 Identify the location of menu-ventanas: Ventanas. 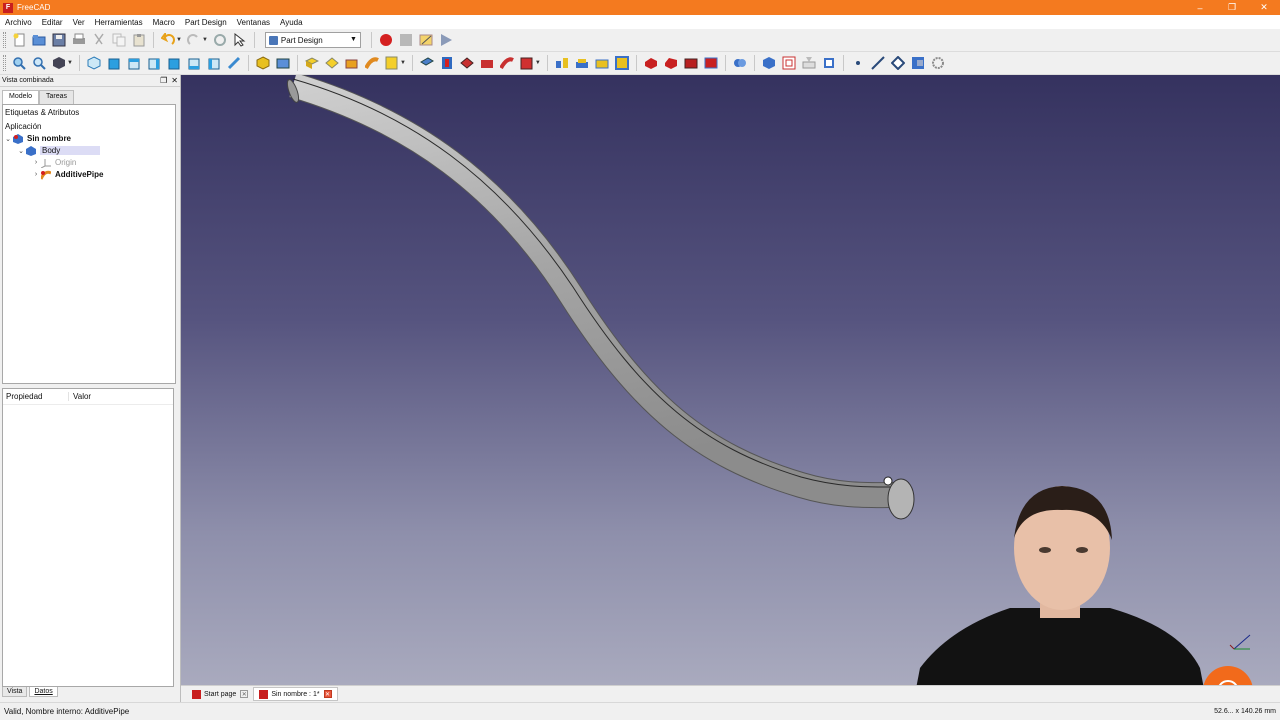
(253, 22).